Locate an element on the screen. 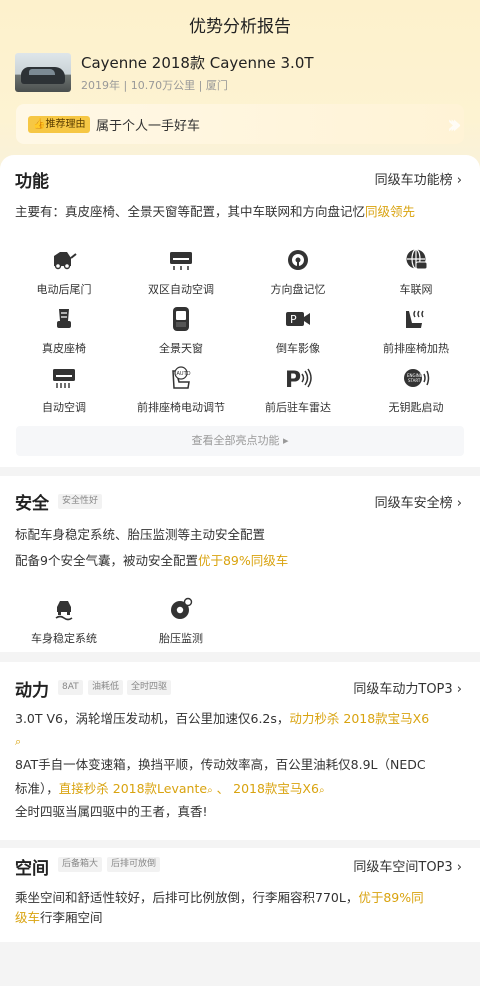 This screenshot has width=480, height=986. safety-line1: 标配车身稳定系统、胎压监测等主动安全配置 is located at coordinates (140, 534).